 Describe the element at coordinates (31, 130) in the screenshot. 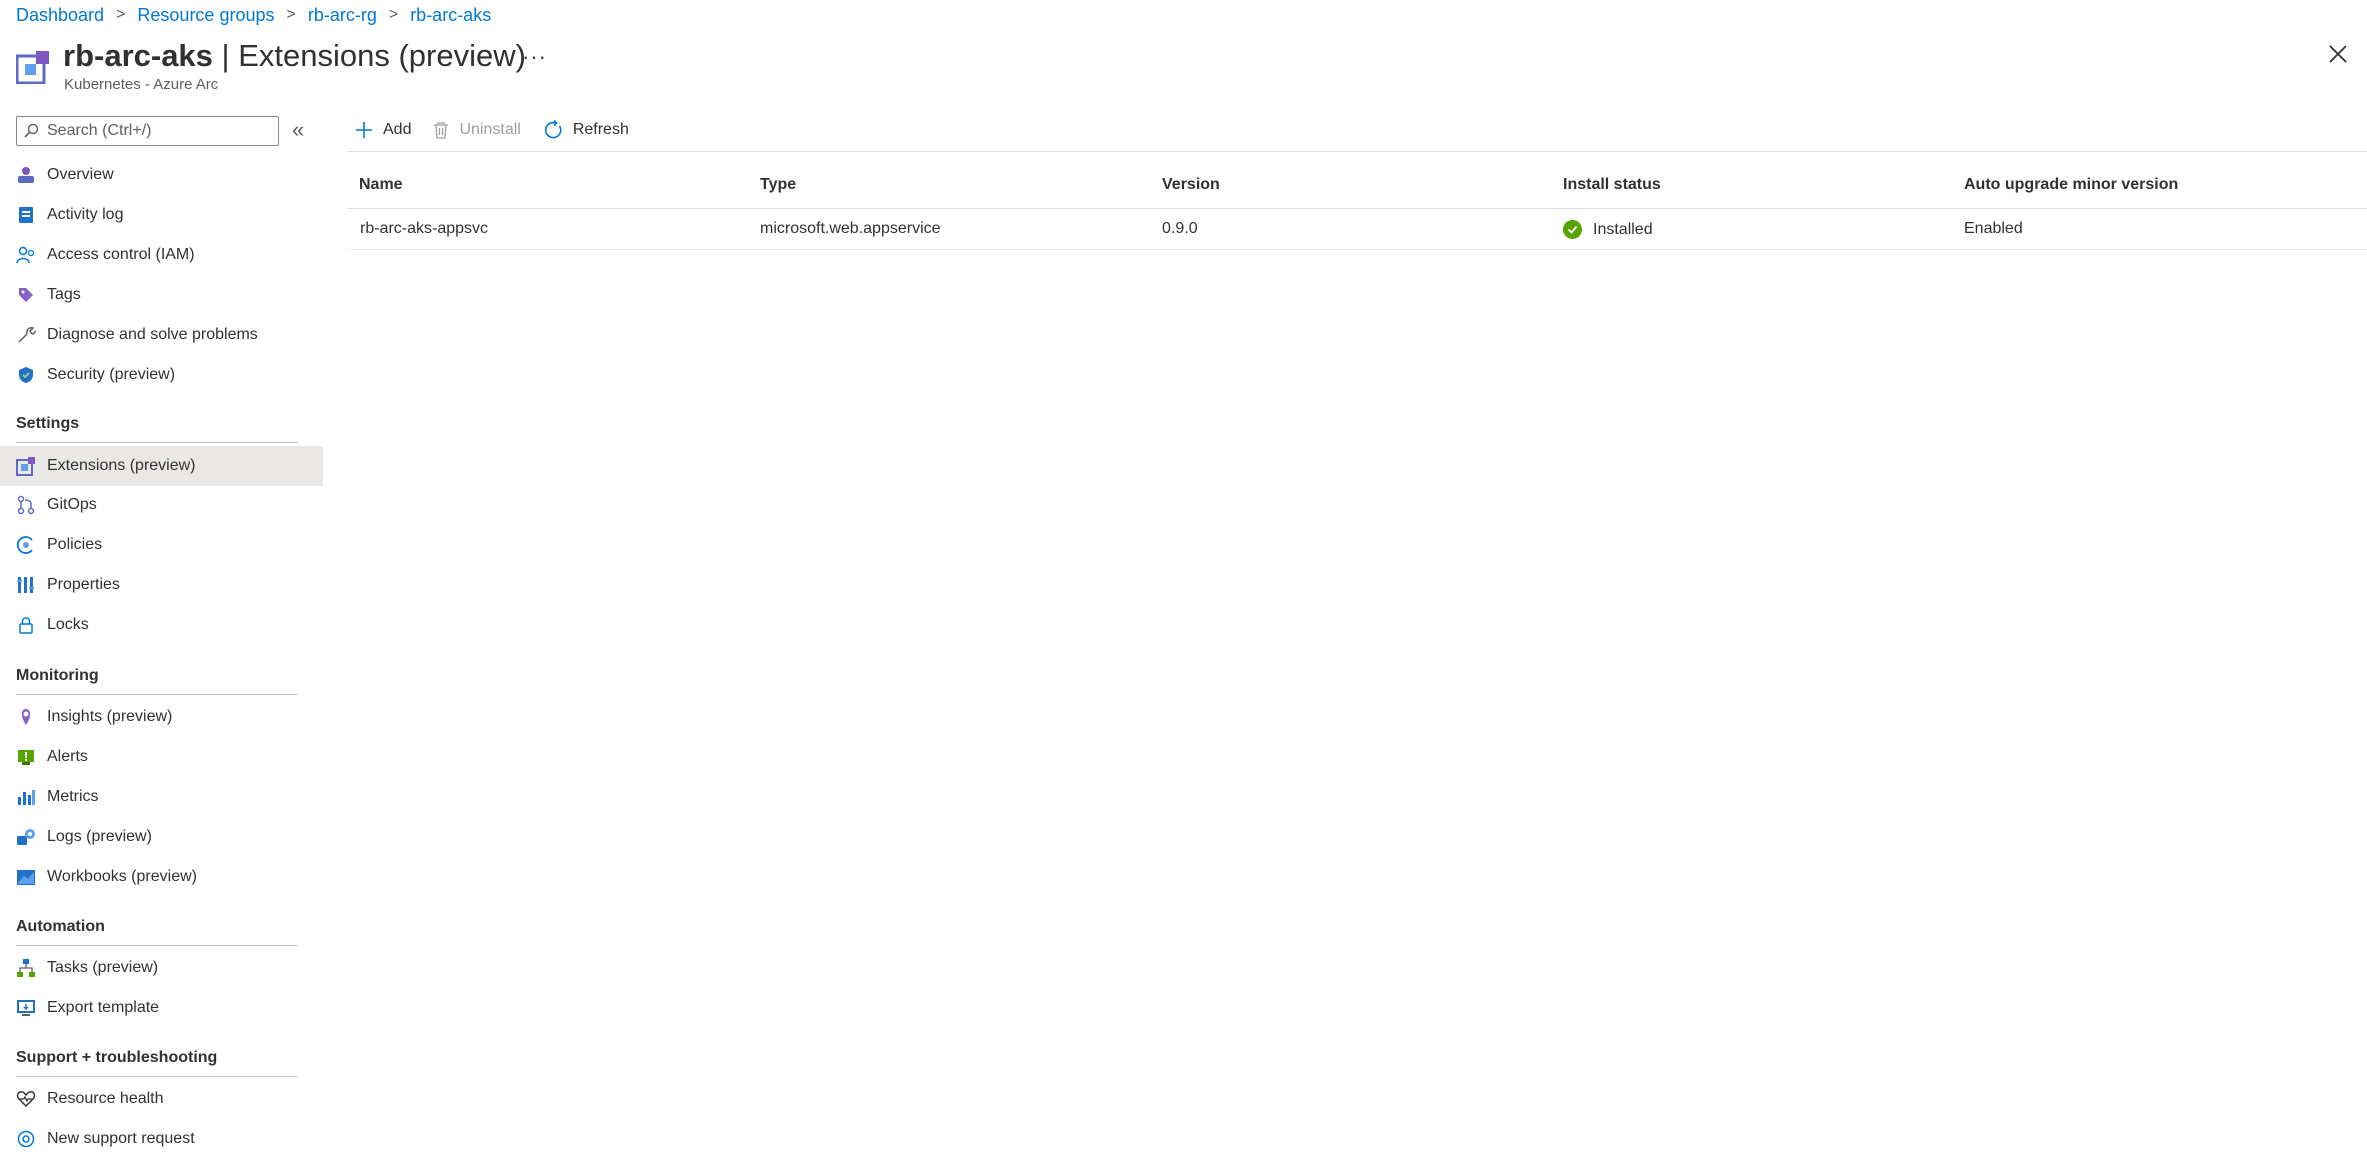

I see `search-icon` at that location.